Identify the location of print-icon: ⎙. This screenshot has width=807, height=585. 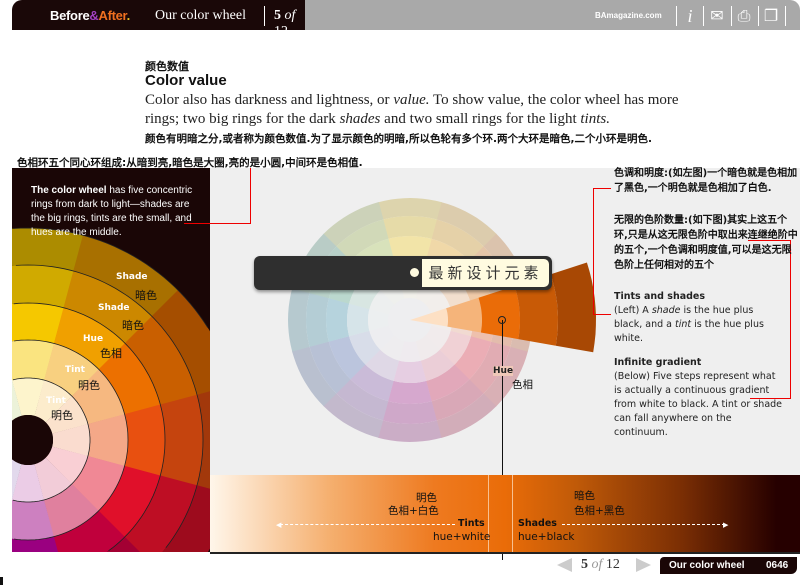
(744, 16).